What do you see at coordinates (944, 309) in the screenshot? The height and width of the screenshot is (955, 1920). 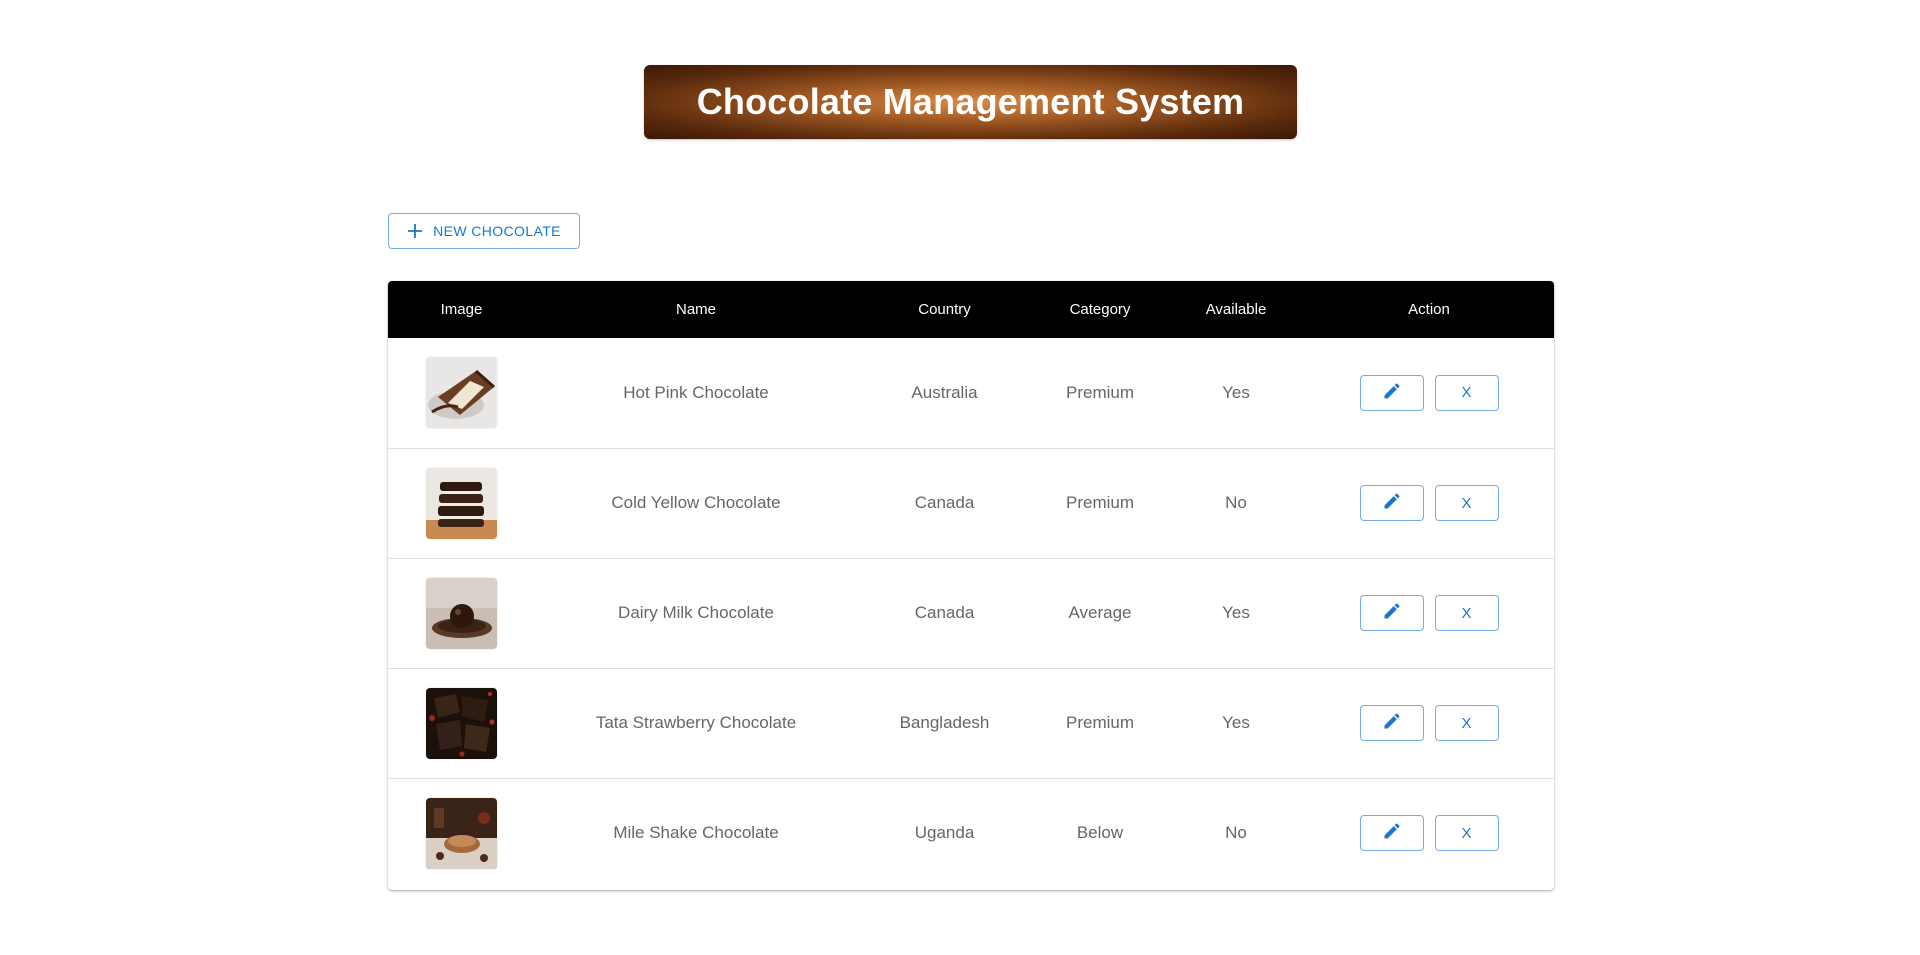 I see `column-header-country: Country` at bounding box center [944, 309].